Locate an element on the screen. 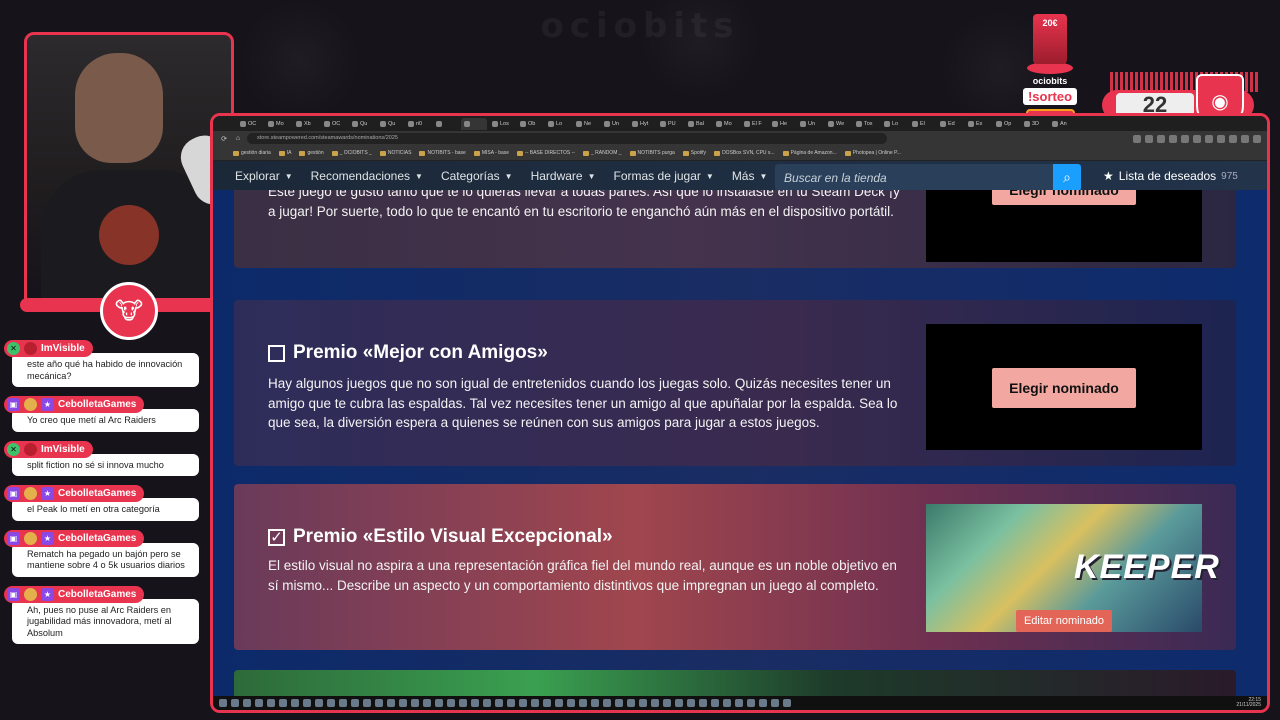 The height and width of the screenshot is (720, 1280). nav-categorias: Categorías ▼ is located at coordinates (477, 176).